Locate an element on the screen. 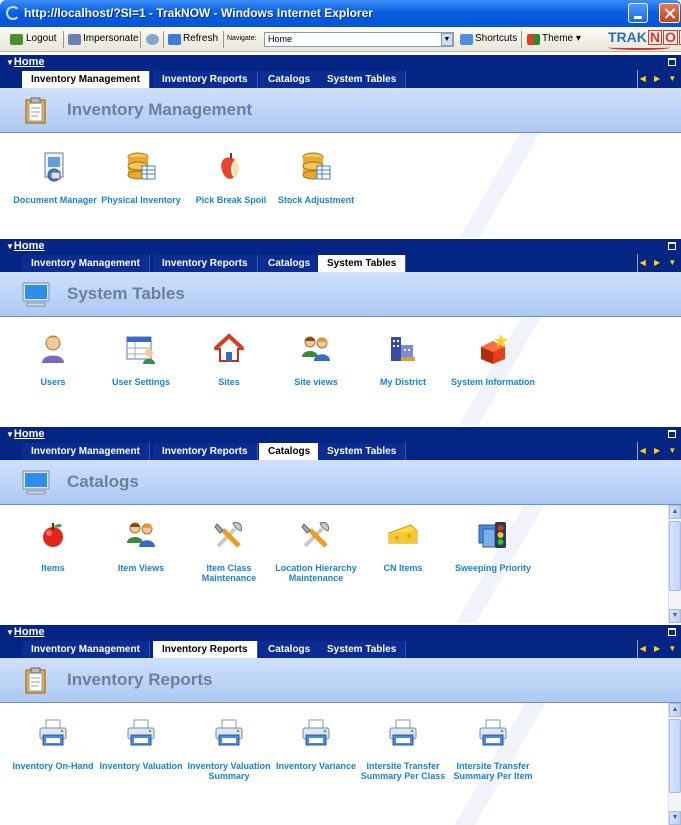  item-sites: Sites is located at coordinates (229, 360).